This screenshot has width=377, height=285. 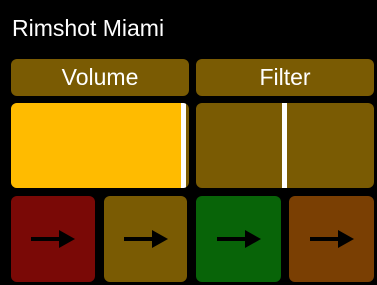 I want to click on volume-slider-fill, so click(x=97, y=145).